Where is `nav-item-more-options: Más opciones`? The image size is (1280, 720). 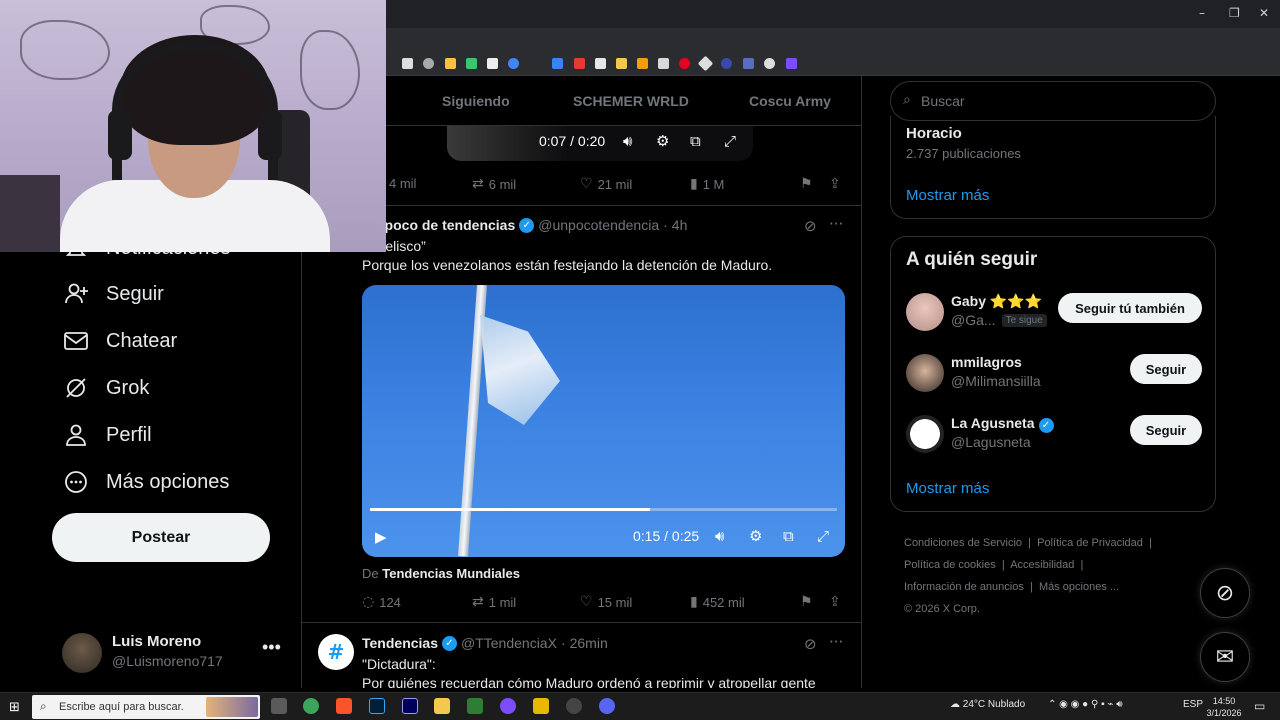
nav-item-more-options: Más opciones is located at coordinates (145, 482).